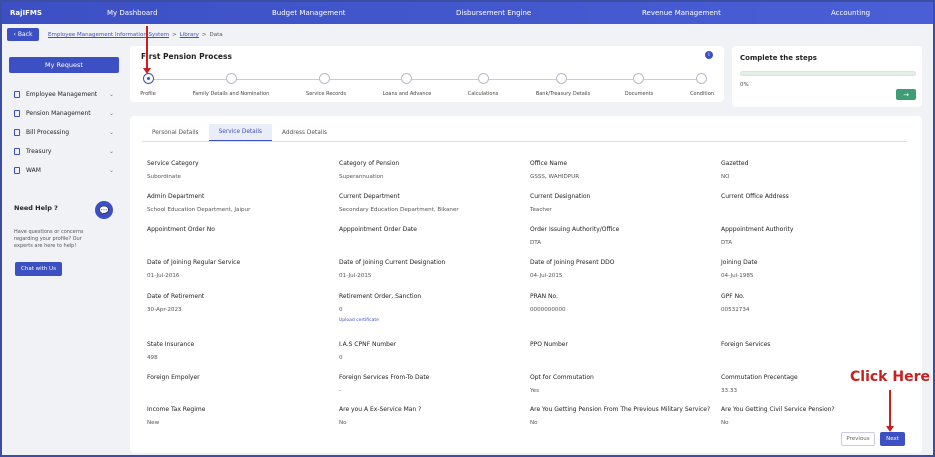 The height and width of the screenshot is (457, 935). I want to click on tab-address-details: Address Details, so click(304, 132).